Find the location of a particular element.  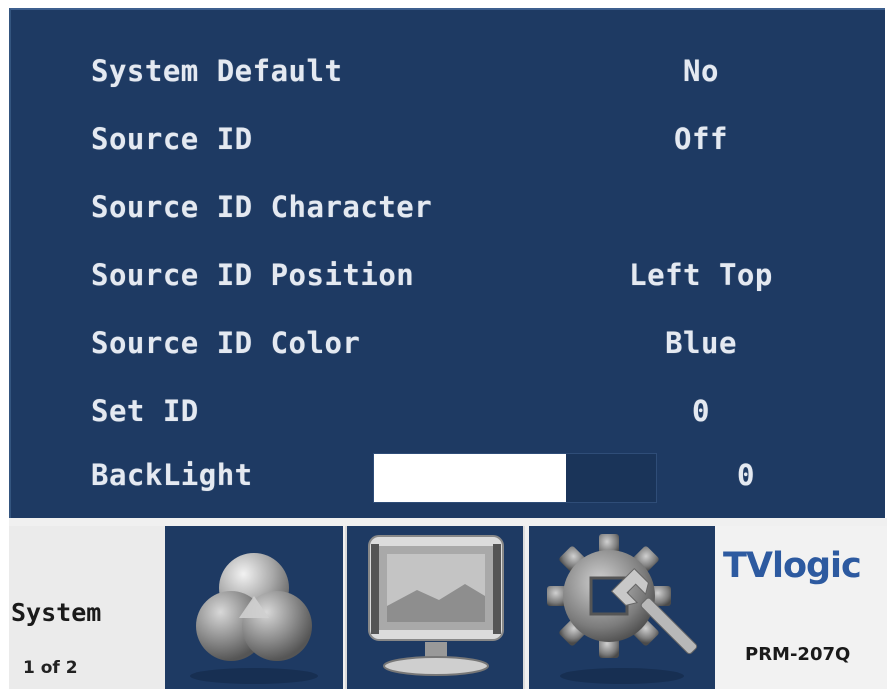

menu-label: BackLight is located at coordinates (172, 475).